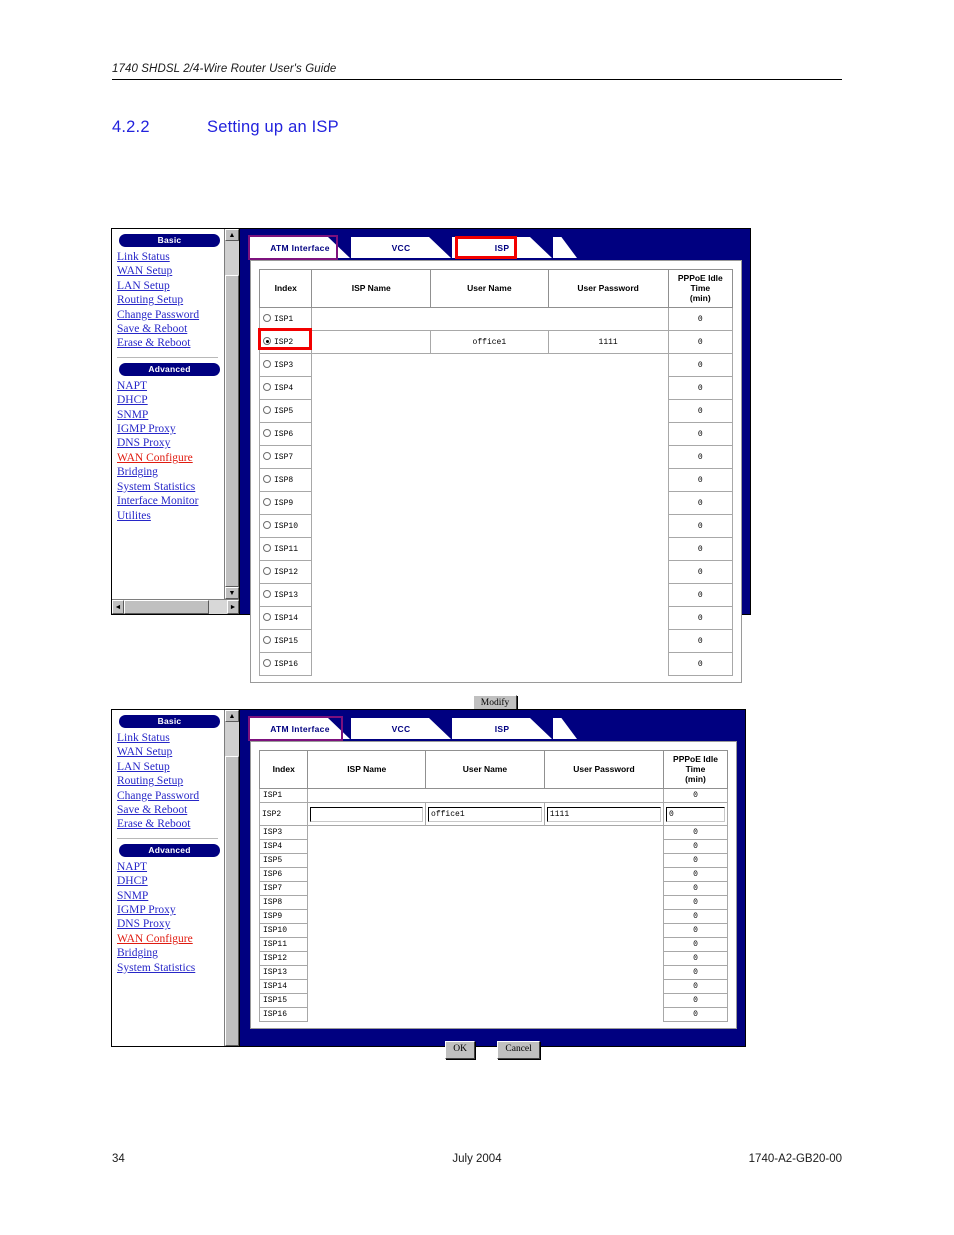 This screenshot has width=954, height=1235. What do you see at coordinates (169, 343) in the screenshot?
I see `sidebar-item-erase-reboot: Erase & Reboot` at bounding box center [169, 343].